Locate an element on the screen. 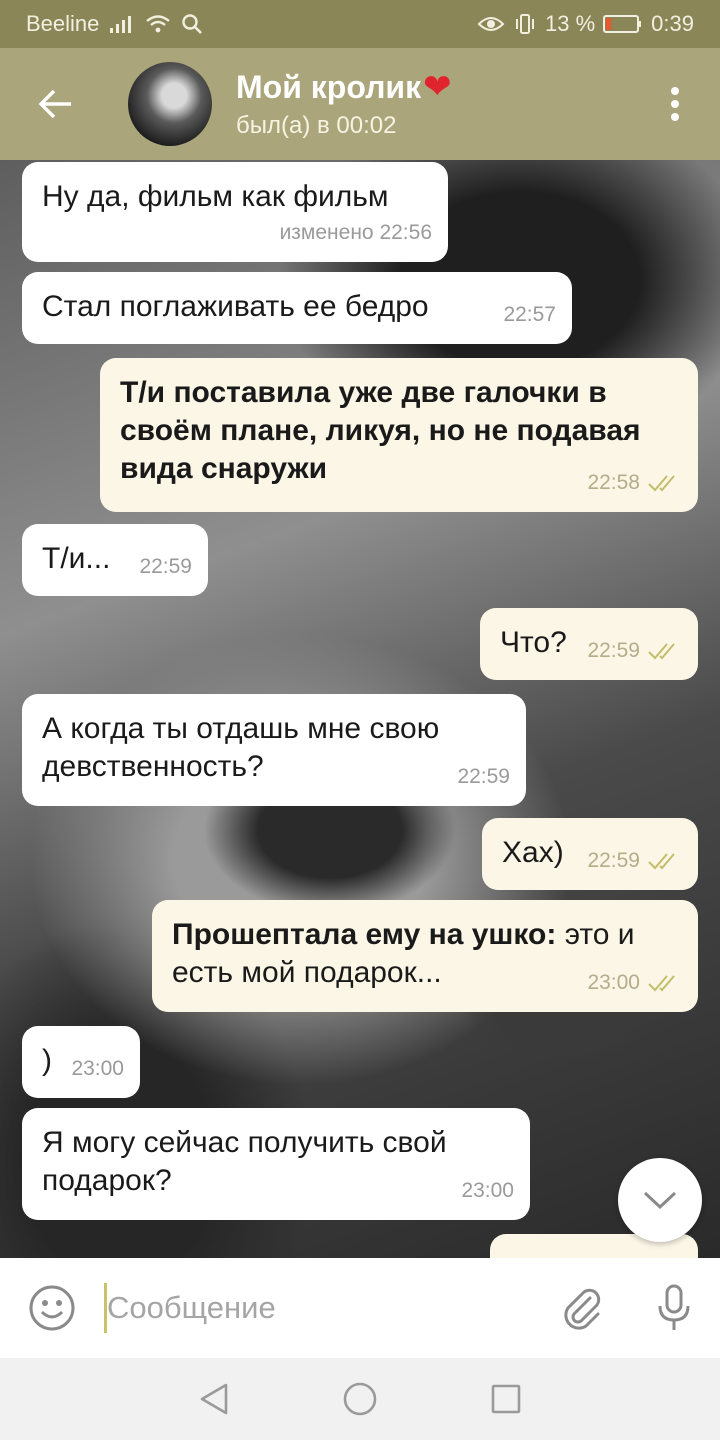 Image resolution: width=720 pixels, height=1440 pixels. message-bubble: Ну да, фильм как фильм изменено 22:56 is located at coordinates (235, 212).